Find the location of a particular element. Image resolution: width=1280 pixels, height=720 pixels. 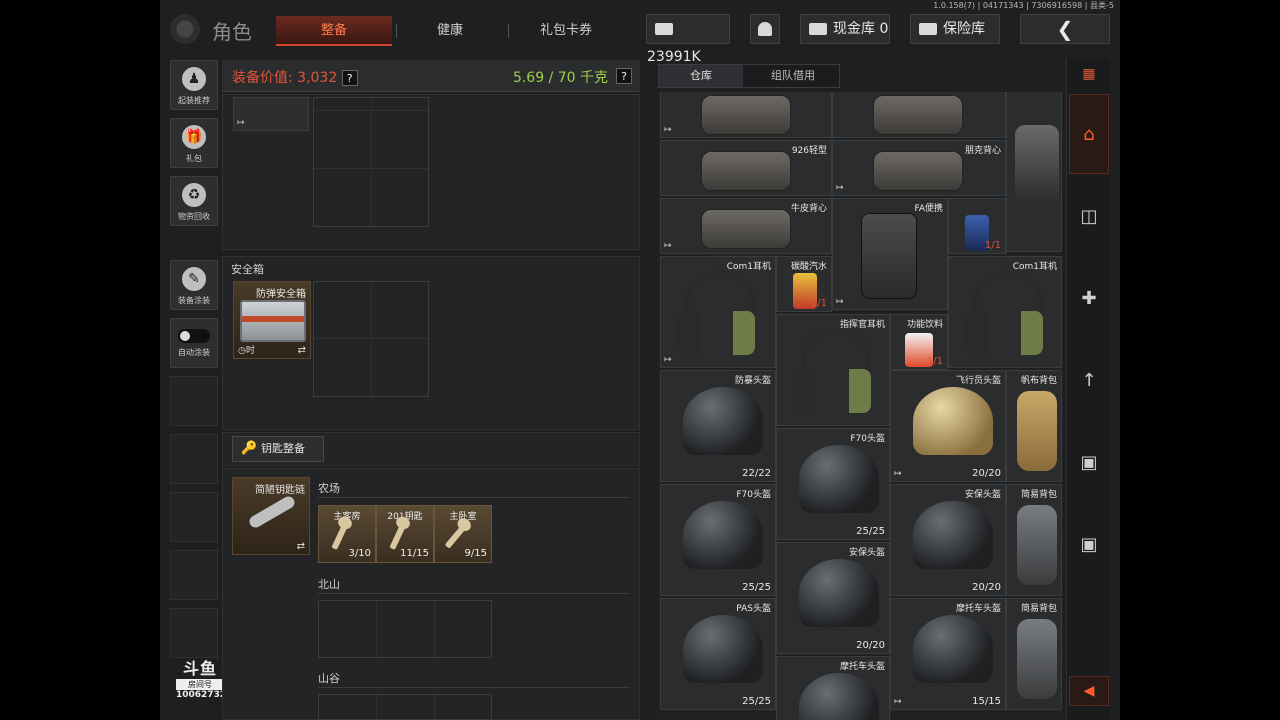

warehouse-item: ↦ is located at coordinates (746, 115).